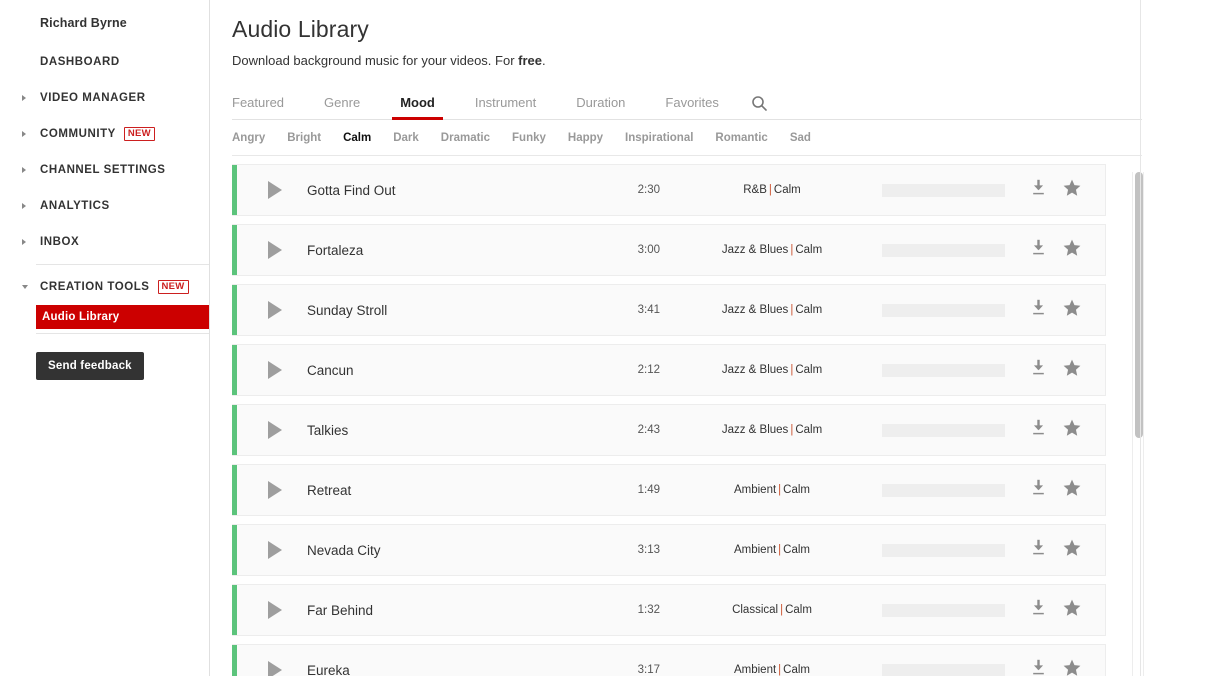  Describe the element at coordinates (95, 287) in the screenshot. I see `sidebar-item-label: CREATION TOOLS` at that location.